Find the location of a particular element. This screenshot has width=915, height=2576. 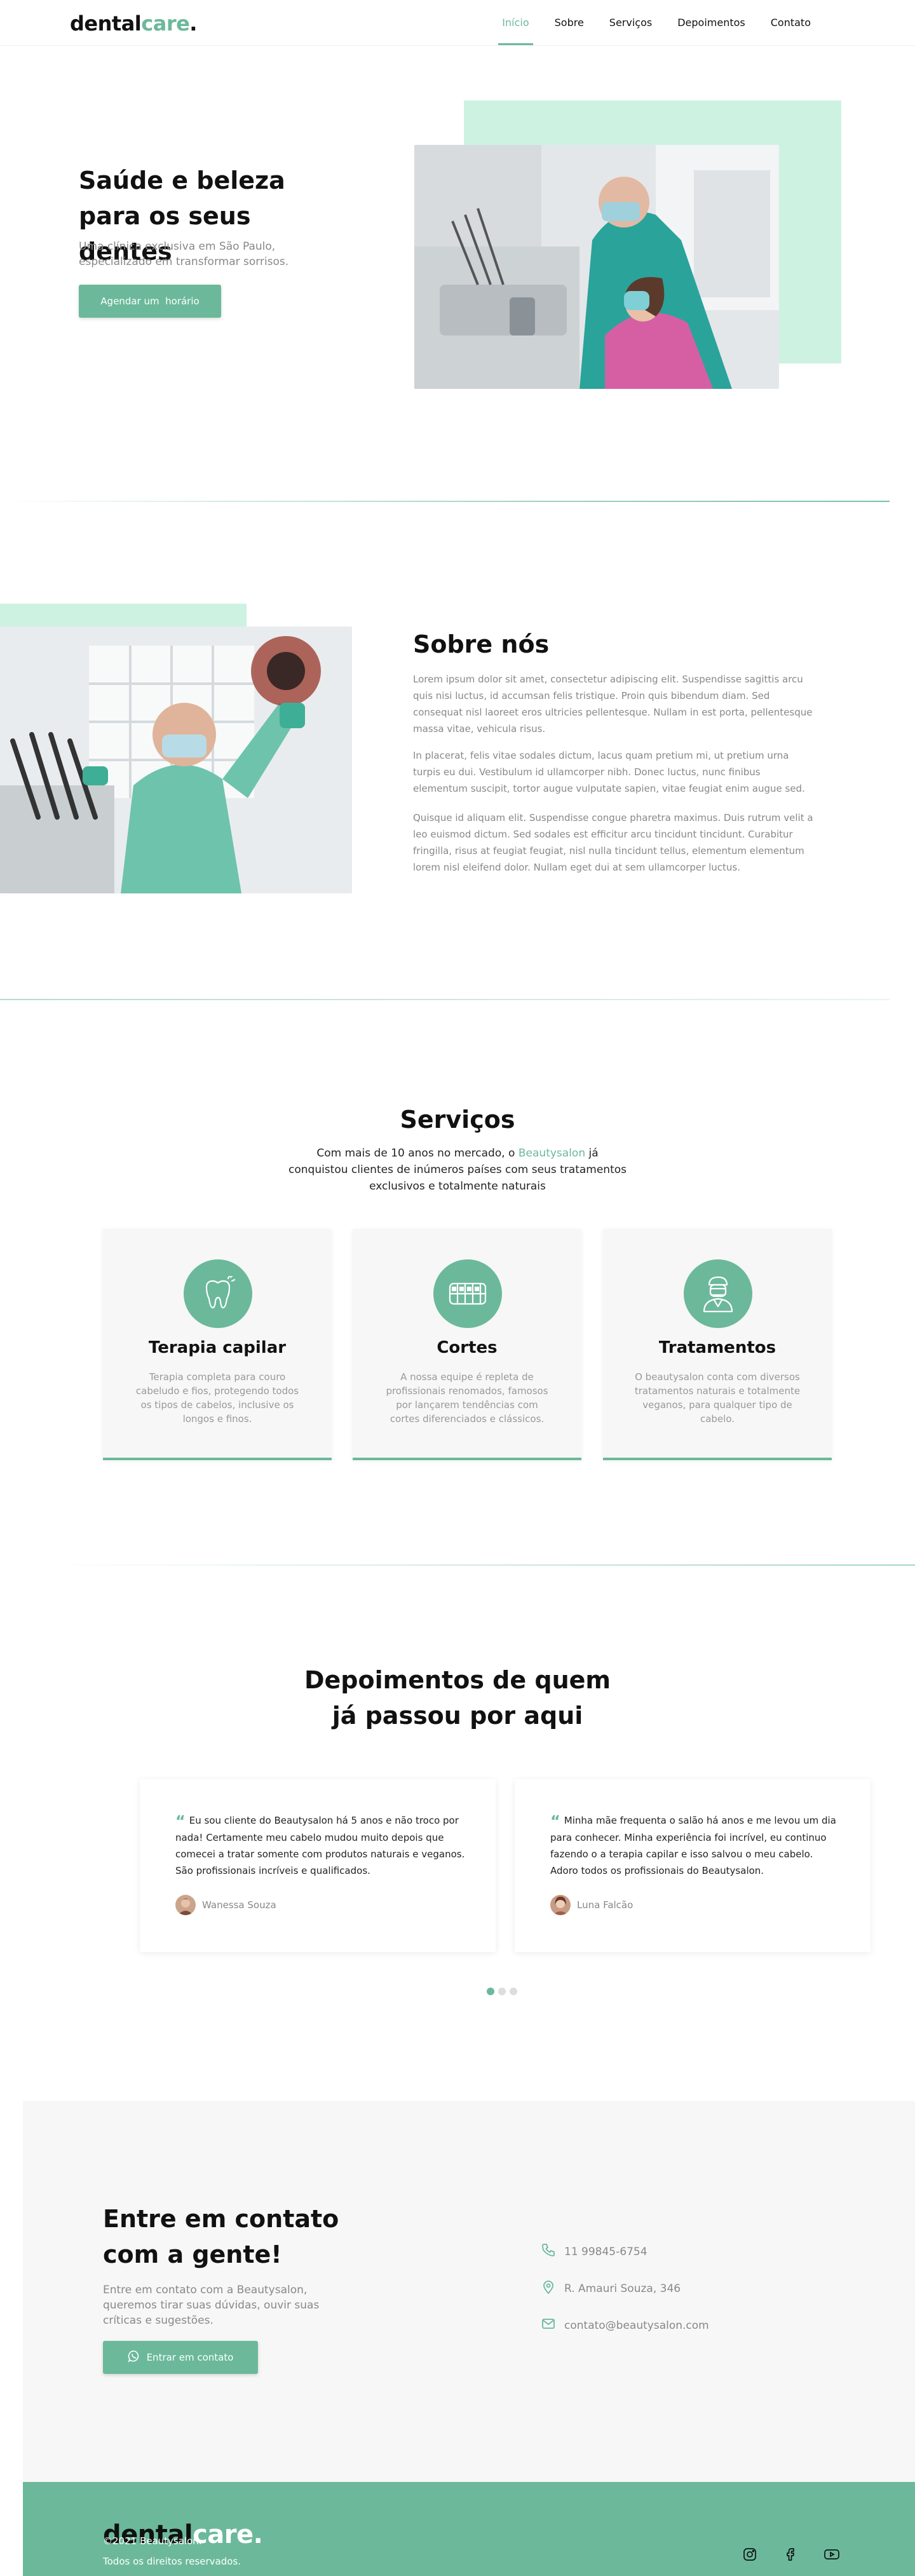

services-title: Serviços is located at coordinates (457, 1120).